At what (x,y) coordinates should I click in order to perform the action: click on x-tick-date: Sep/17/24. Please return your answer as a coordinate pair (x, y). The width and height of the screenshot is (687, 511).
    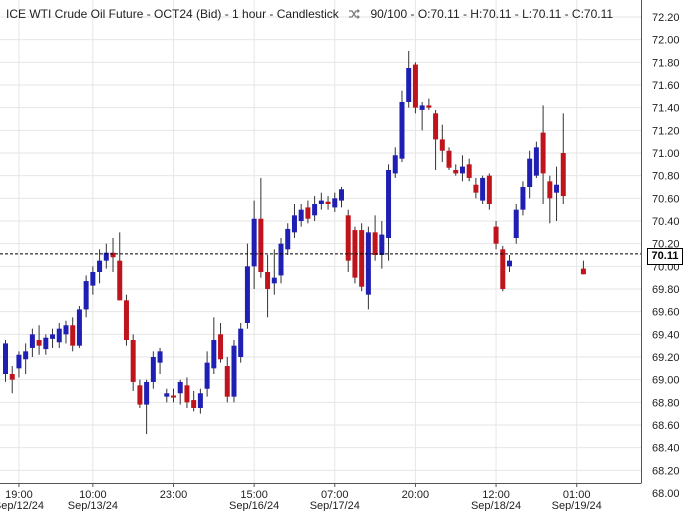
    Looking at the image, I should click on (335, 505).